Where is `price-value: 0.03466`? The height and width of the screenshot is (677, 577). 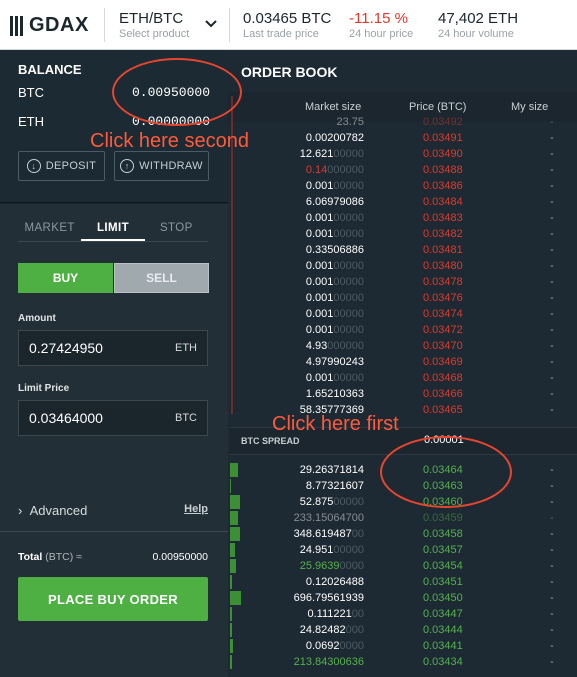 price-value: 0.03466 is located at coordinates (458, 394).